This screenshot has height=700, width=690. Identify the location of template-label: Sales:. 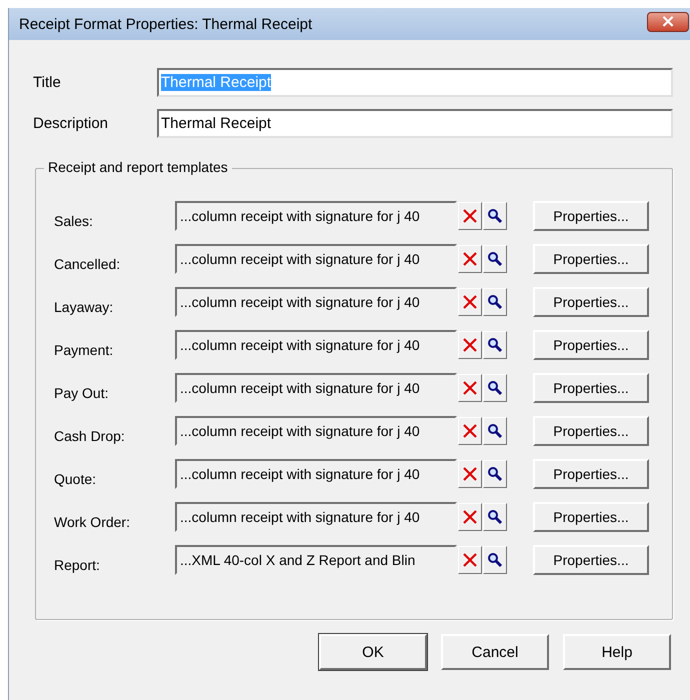
(74, 220).